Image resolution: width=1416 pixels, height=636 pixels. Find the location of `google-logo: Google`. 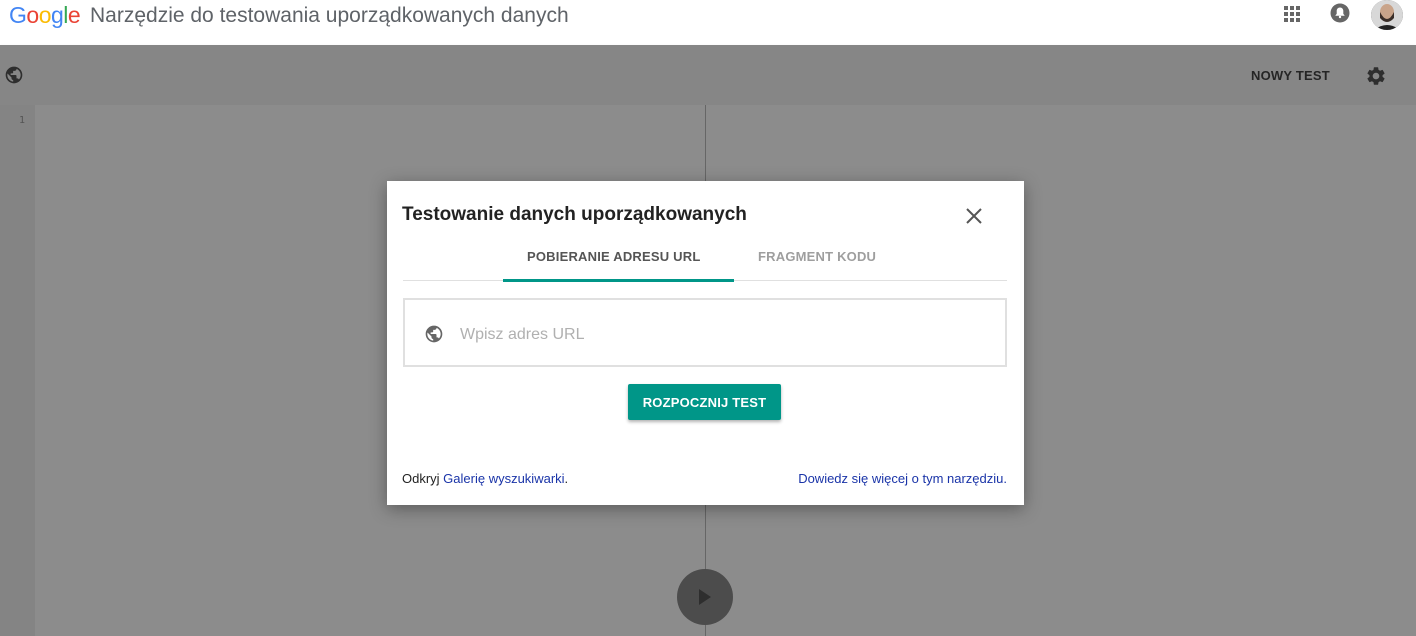

google-logo: Google is located at coordinates (45, 15).